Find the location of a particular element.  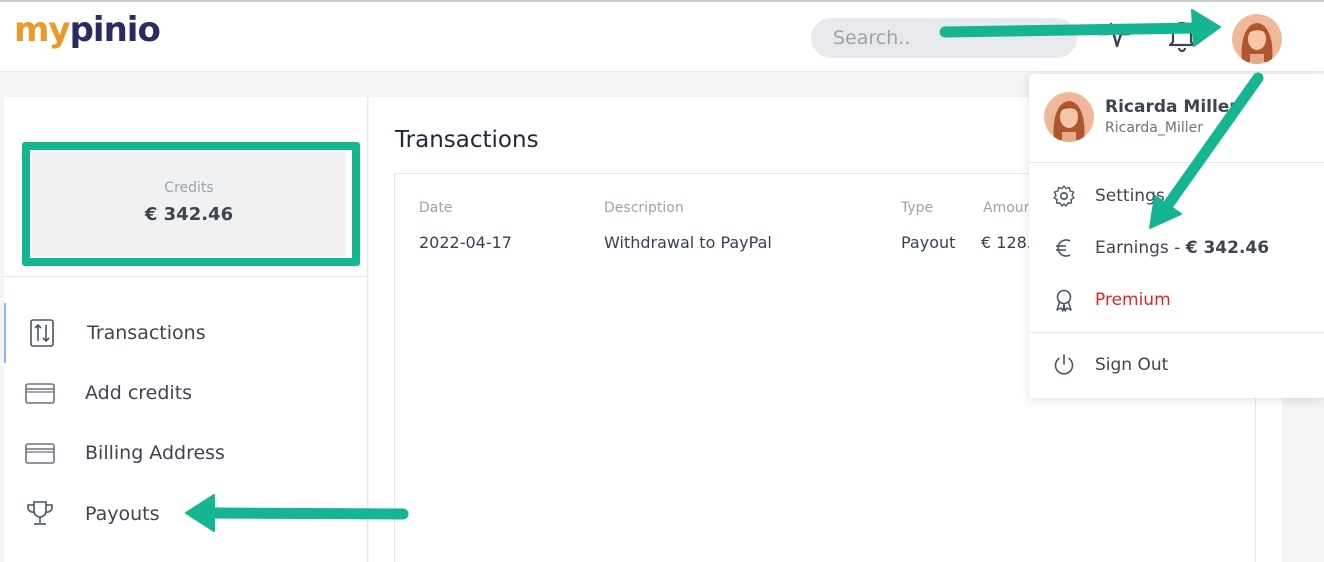

logo: mypinio is located at coordinates (87, 30).